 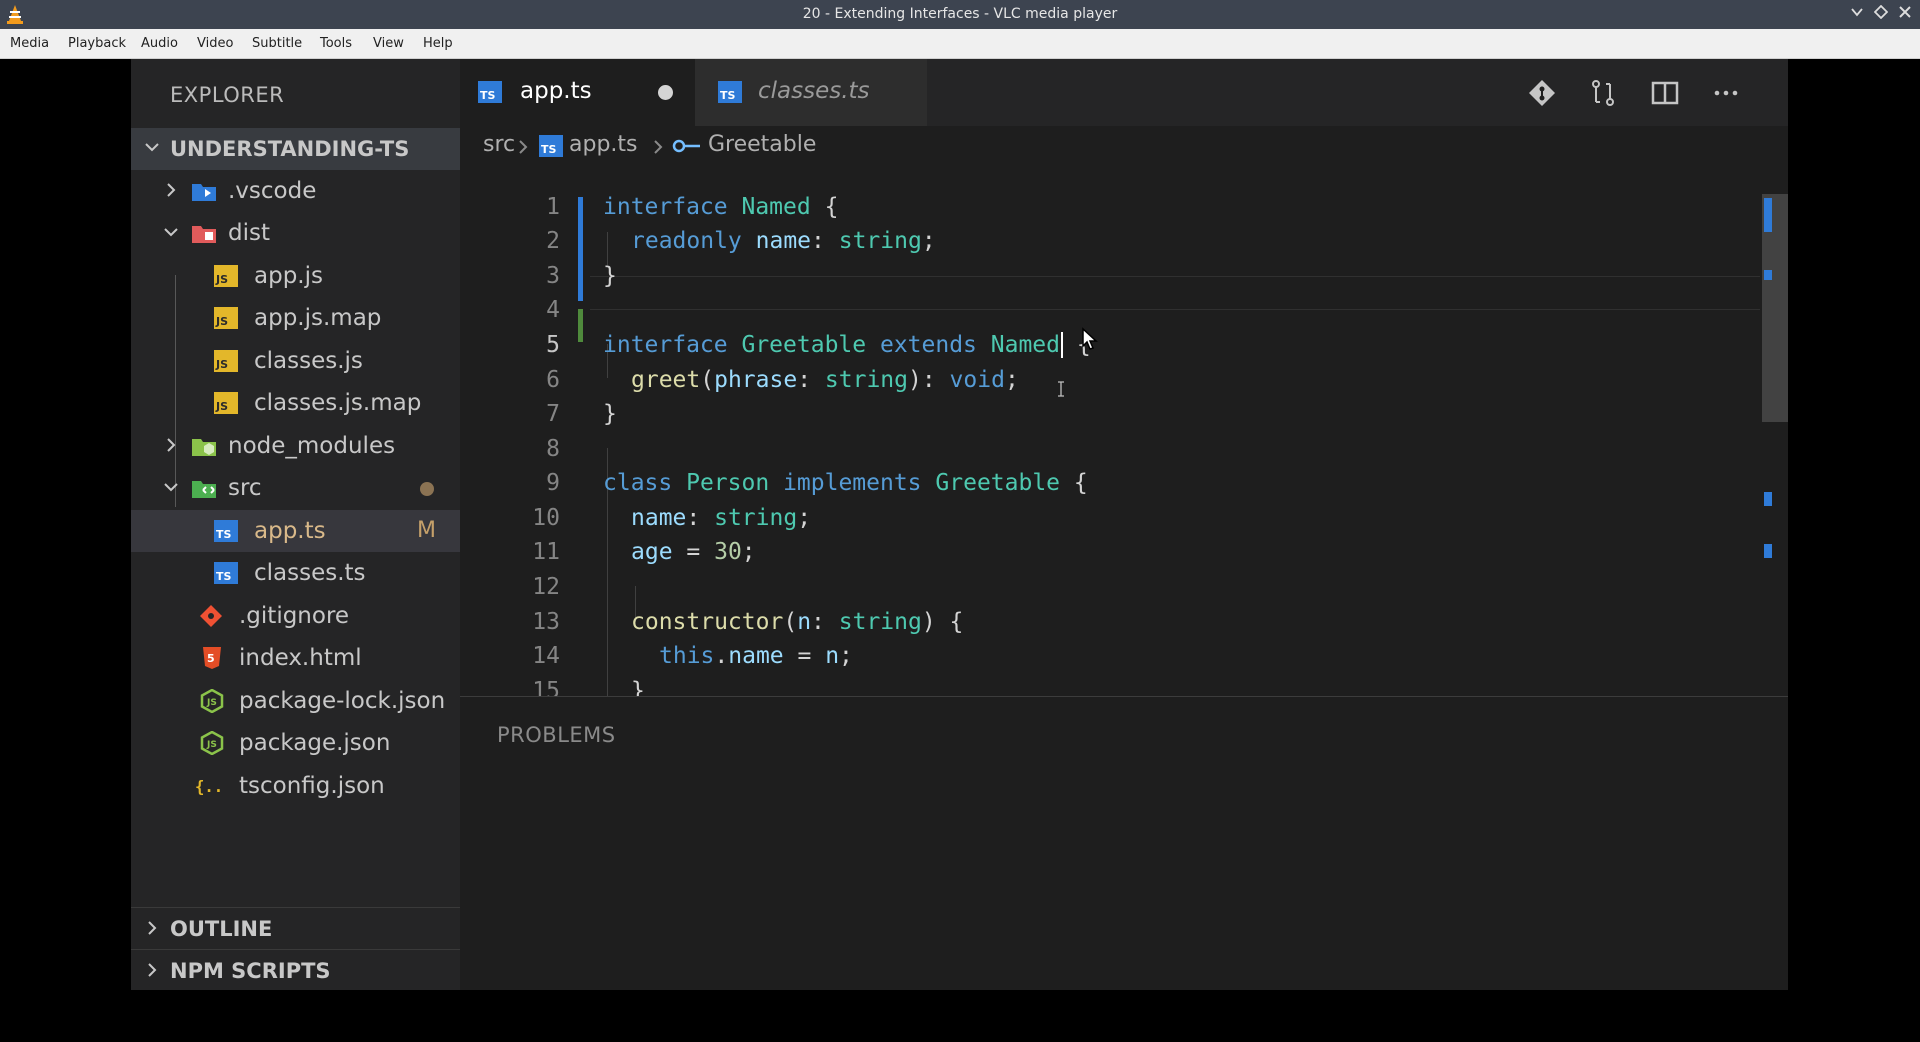 I want to click on tree-item-classes-js-map: JS classes.js.map, so click(x=295, y=403).